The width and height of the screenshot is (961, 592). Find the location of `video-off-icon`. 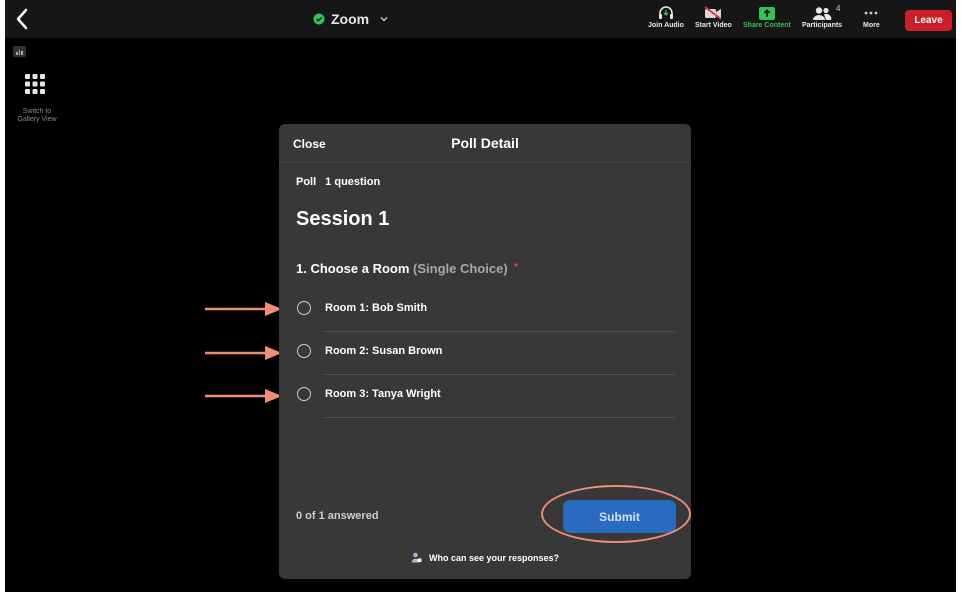

video-off-icon is located at coordinates (713, 13).